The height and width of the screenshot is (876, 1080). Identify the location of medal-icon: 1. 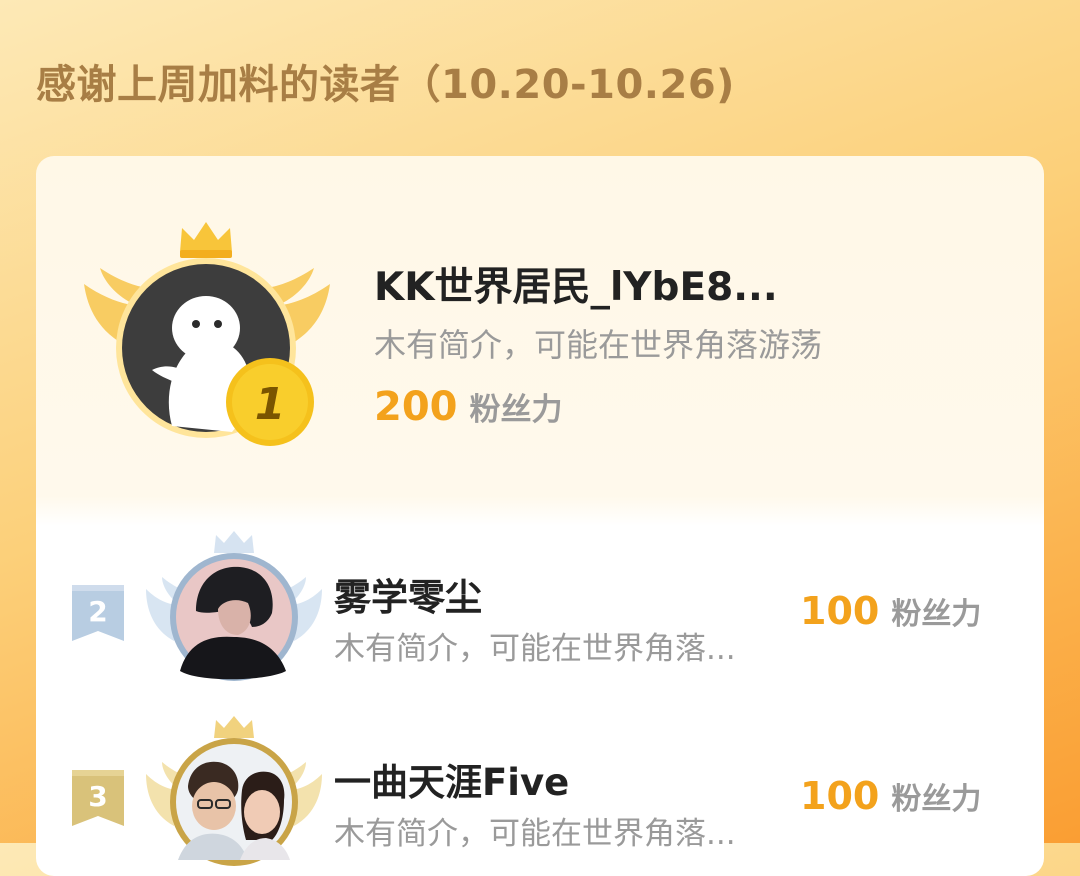
(270, 402).